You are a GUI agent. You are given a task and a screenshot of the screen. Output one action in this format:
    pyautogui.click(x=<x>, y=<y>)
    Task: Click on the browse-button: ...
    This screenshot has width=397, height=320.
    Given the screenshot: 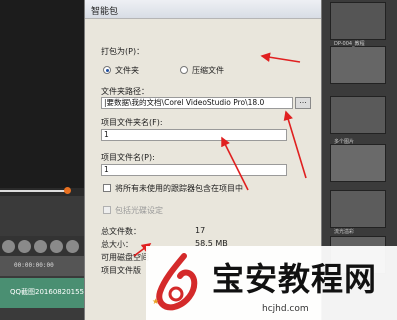 What is the action you would take?
    pyautogui.click(x=303, y=103)
    